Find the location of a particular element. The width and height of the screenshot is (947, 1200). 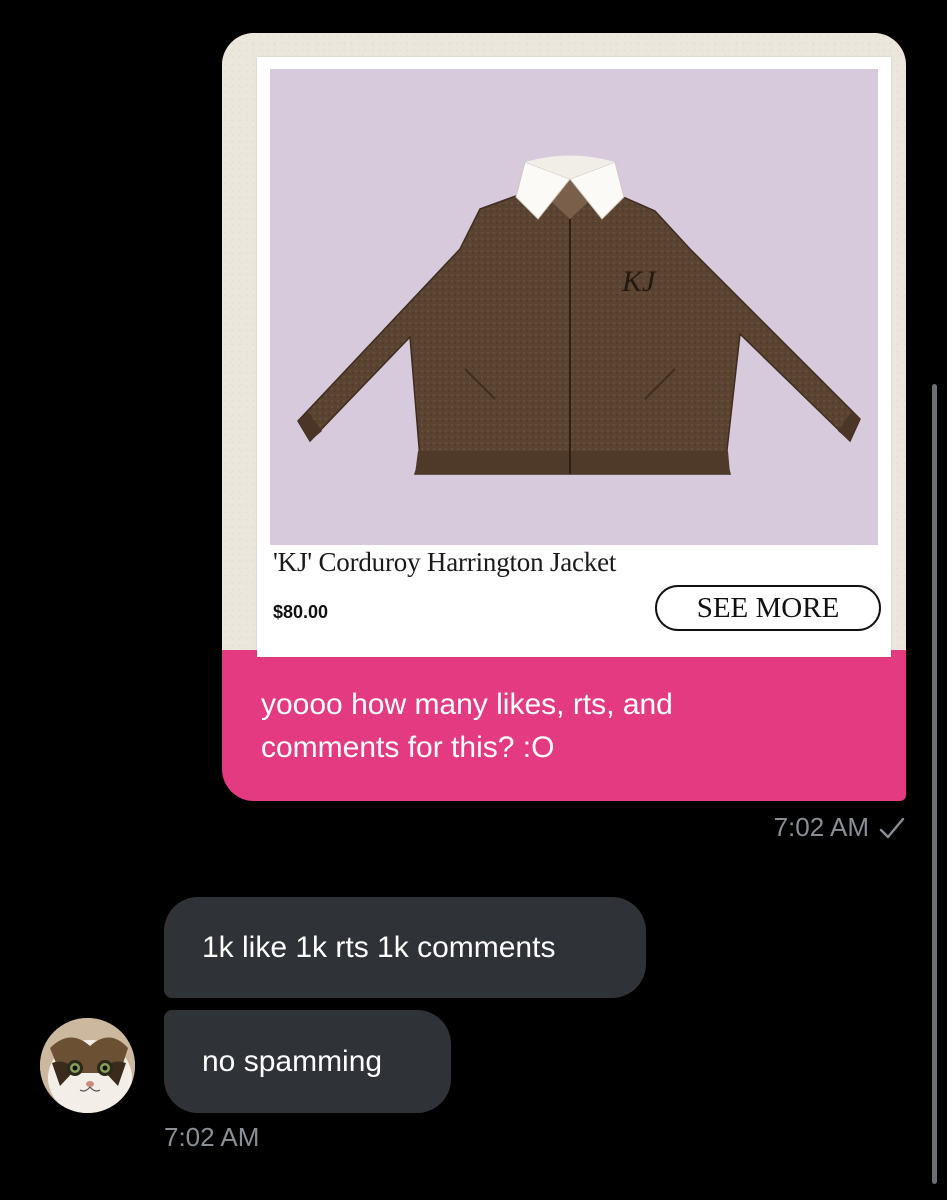

sent-message-line: yoooo how many likes, rts, and is located at coordinates (467, 704).